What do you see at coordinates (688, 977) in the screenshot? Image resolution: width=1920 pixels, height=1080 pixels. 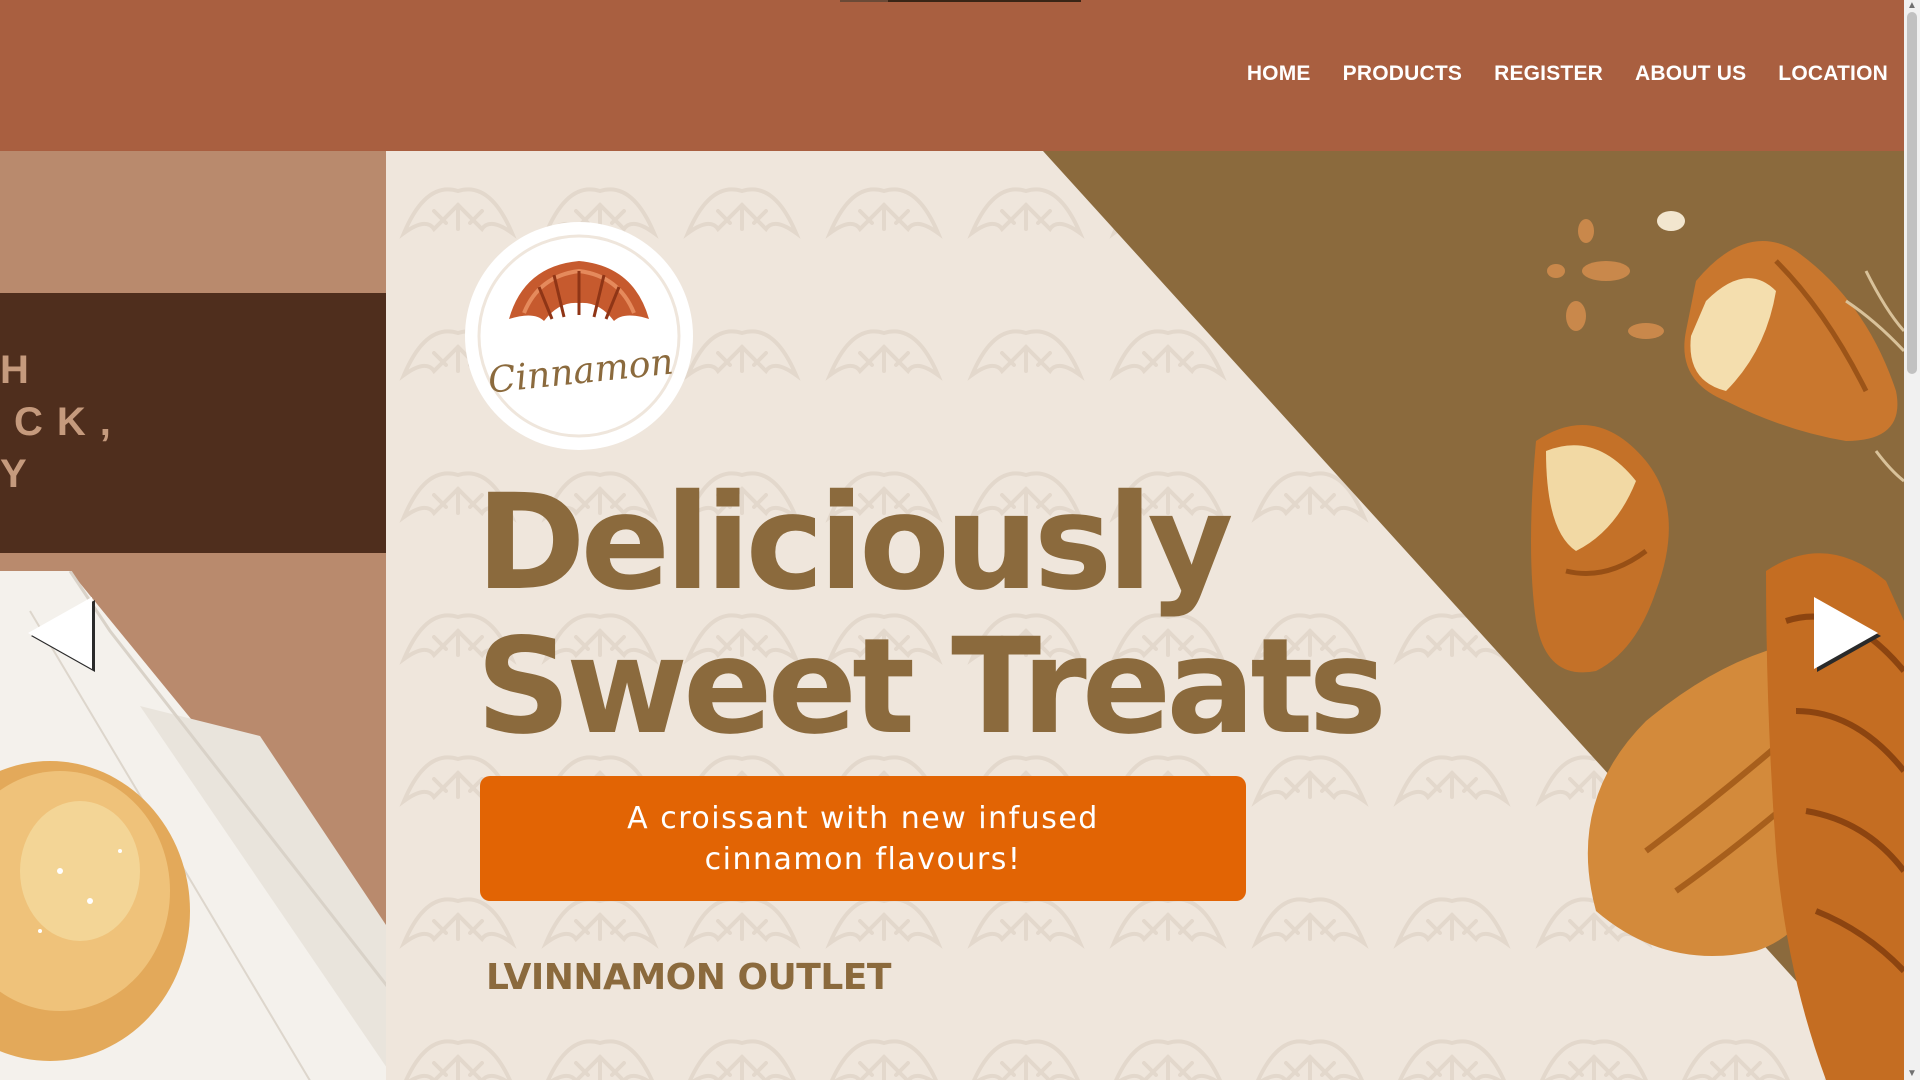 I see `outlet-name: LVINNAMON OUTLET` at bounding box center [688, 977].